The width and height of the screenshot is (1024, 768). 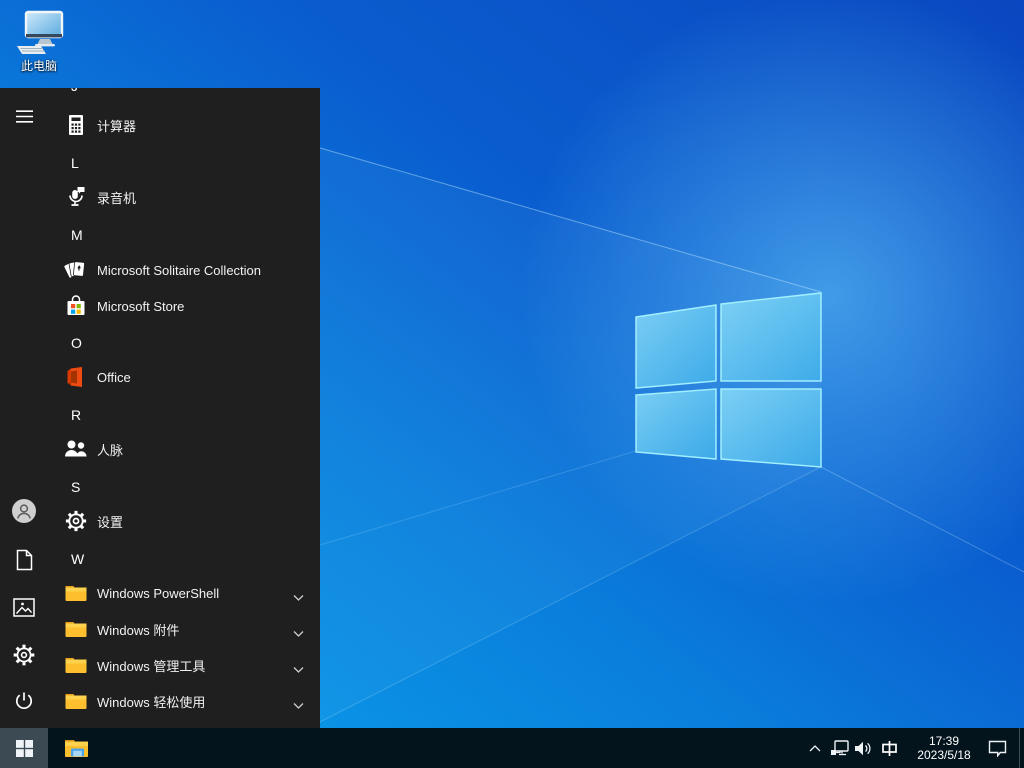 I want to click on file-explorer-button, so click(x=76, y=748).